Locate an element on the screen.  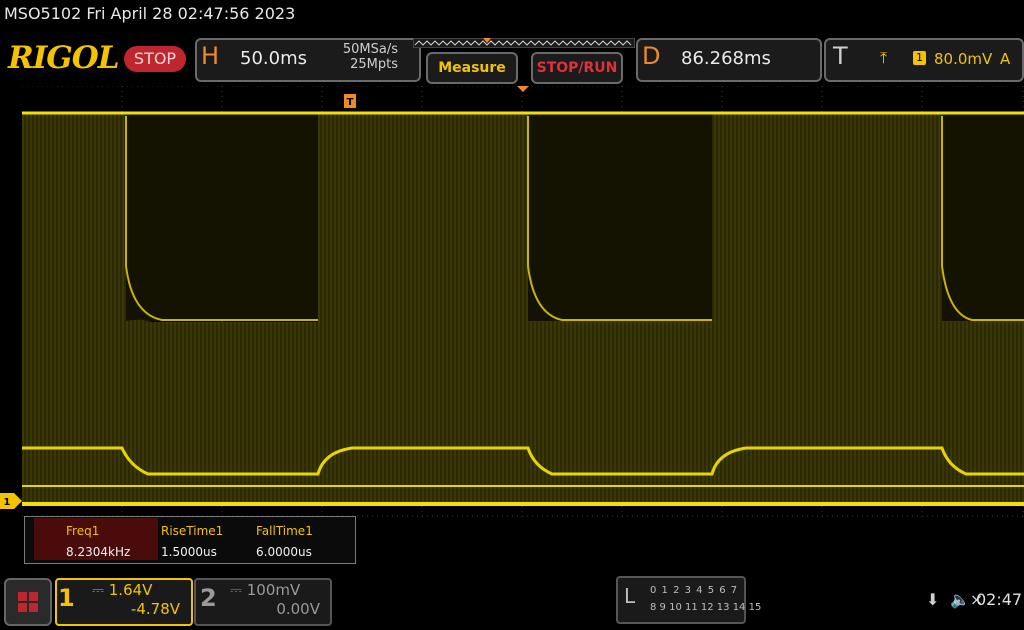
channel1-offset: -4.78V is located at coordinates (155, 609).